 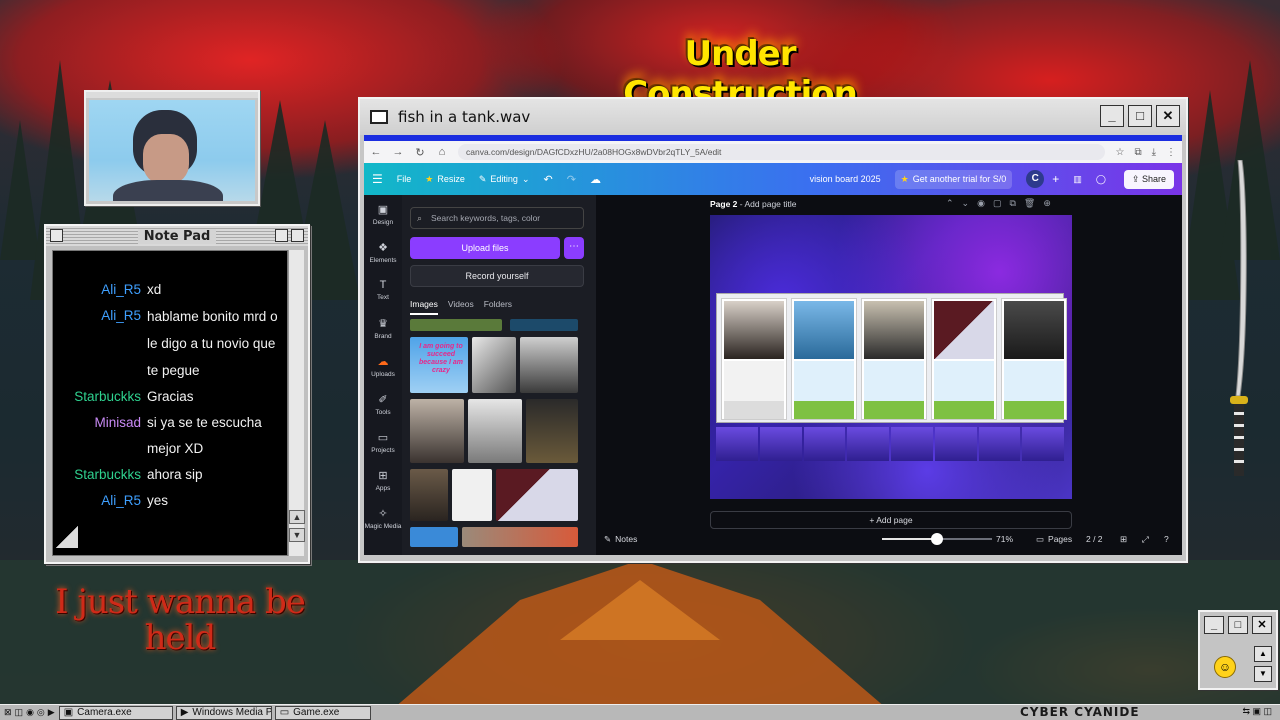 I want to click on search-input: ⌕ Search keywords, tags, color, so click(x=497, y=218).